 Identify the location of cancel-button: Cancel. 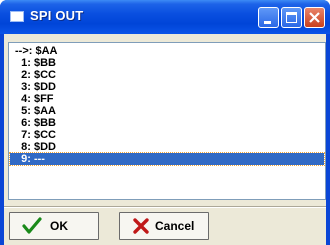
(164, 226).